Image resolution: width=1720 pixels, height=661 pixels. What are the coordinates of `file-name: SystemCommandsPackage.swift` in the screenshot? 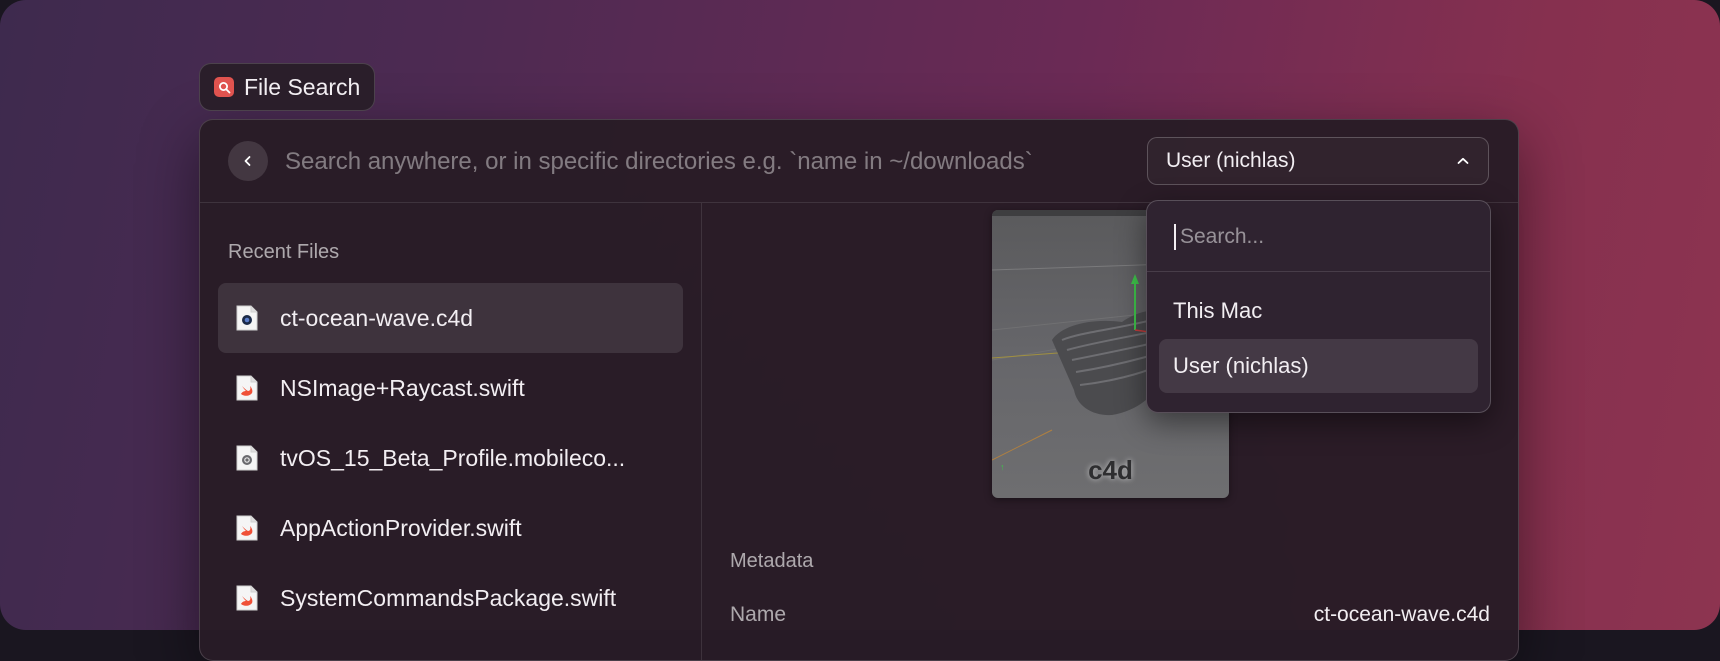 It's located at (448, 597).